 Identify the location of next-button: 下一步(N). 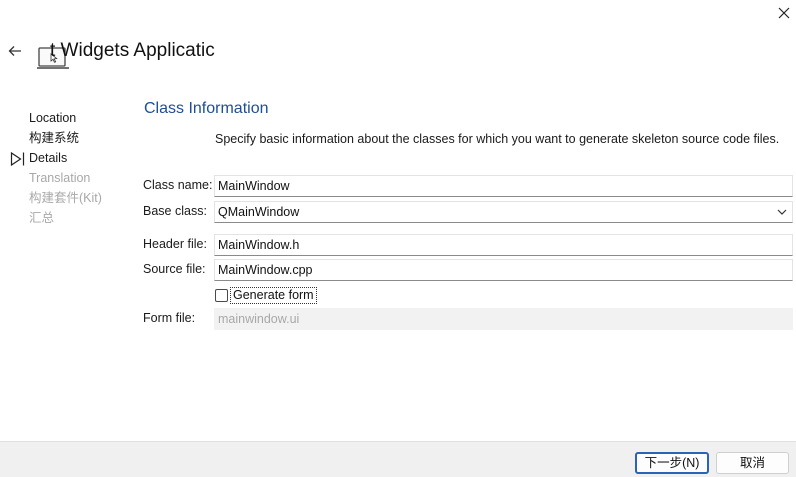
(672, 463).